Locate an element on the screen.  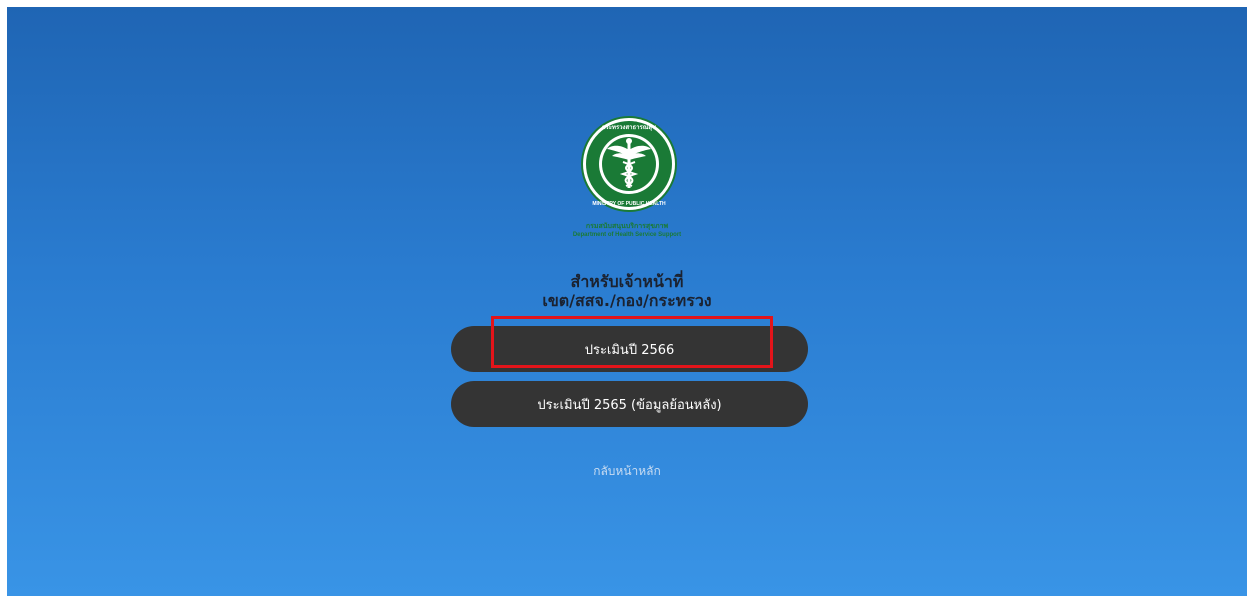
page-title-line1: สำหรับเจ้าหน้าที่ is located at coordinates (627, 281).